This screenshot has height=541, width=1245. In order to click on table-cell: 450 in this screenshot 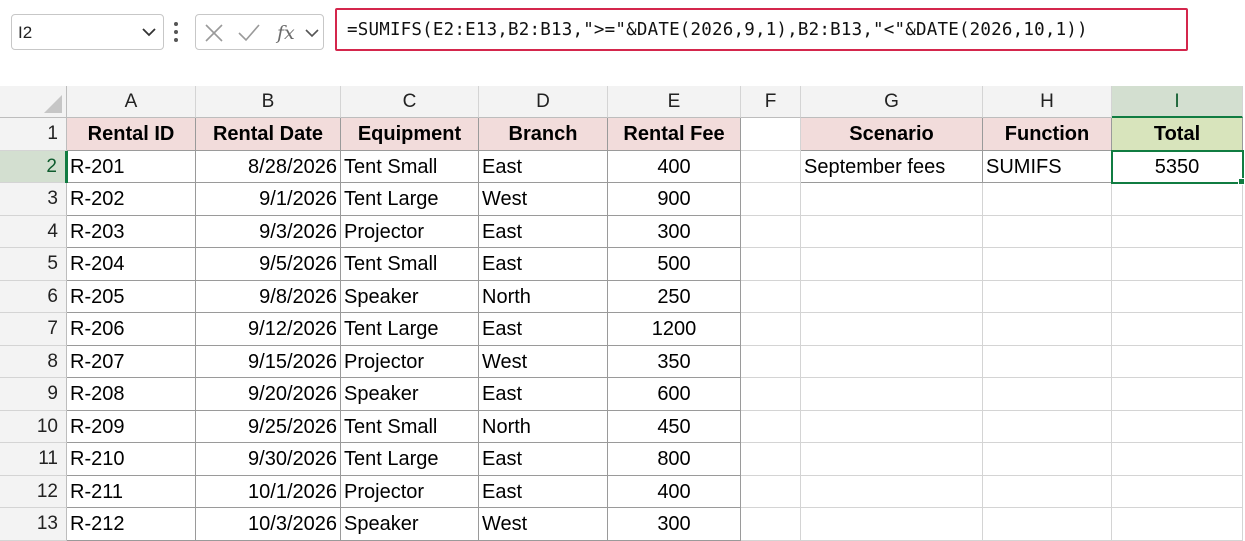, I will do `click(674, 426)`.